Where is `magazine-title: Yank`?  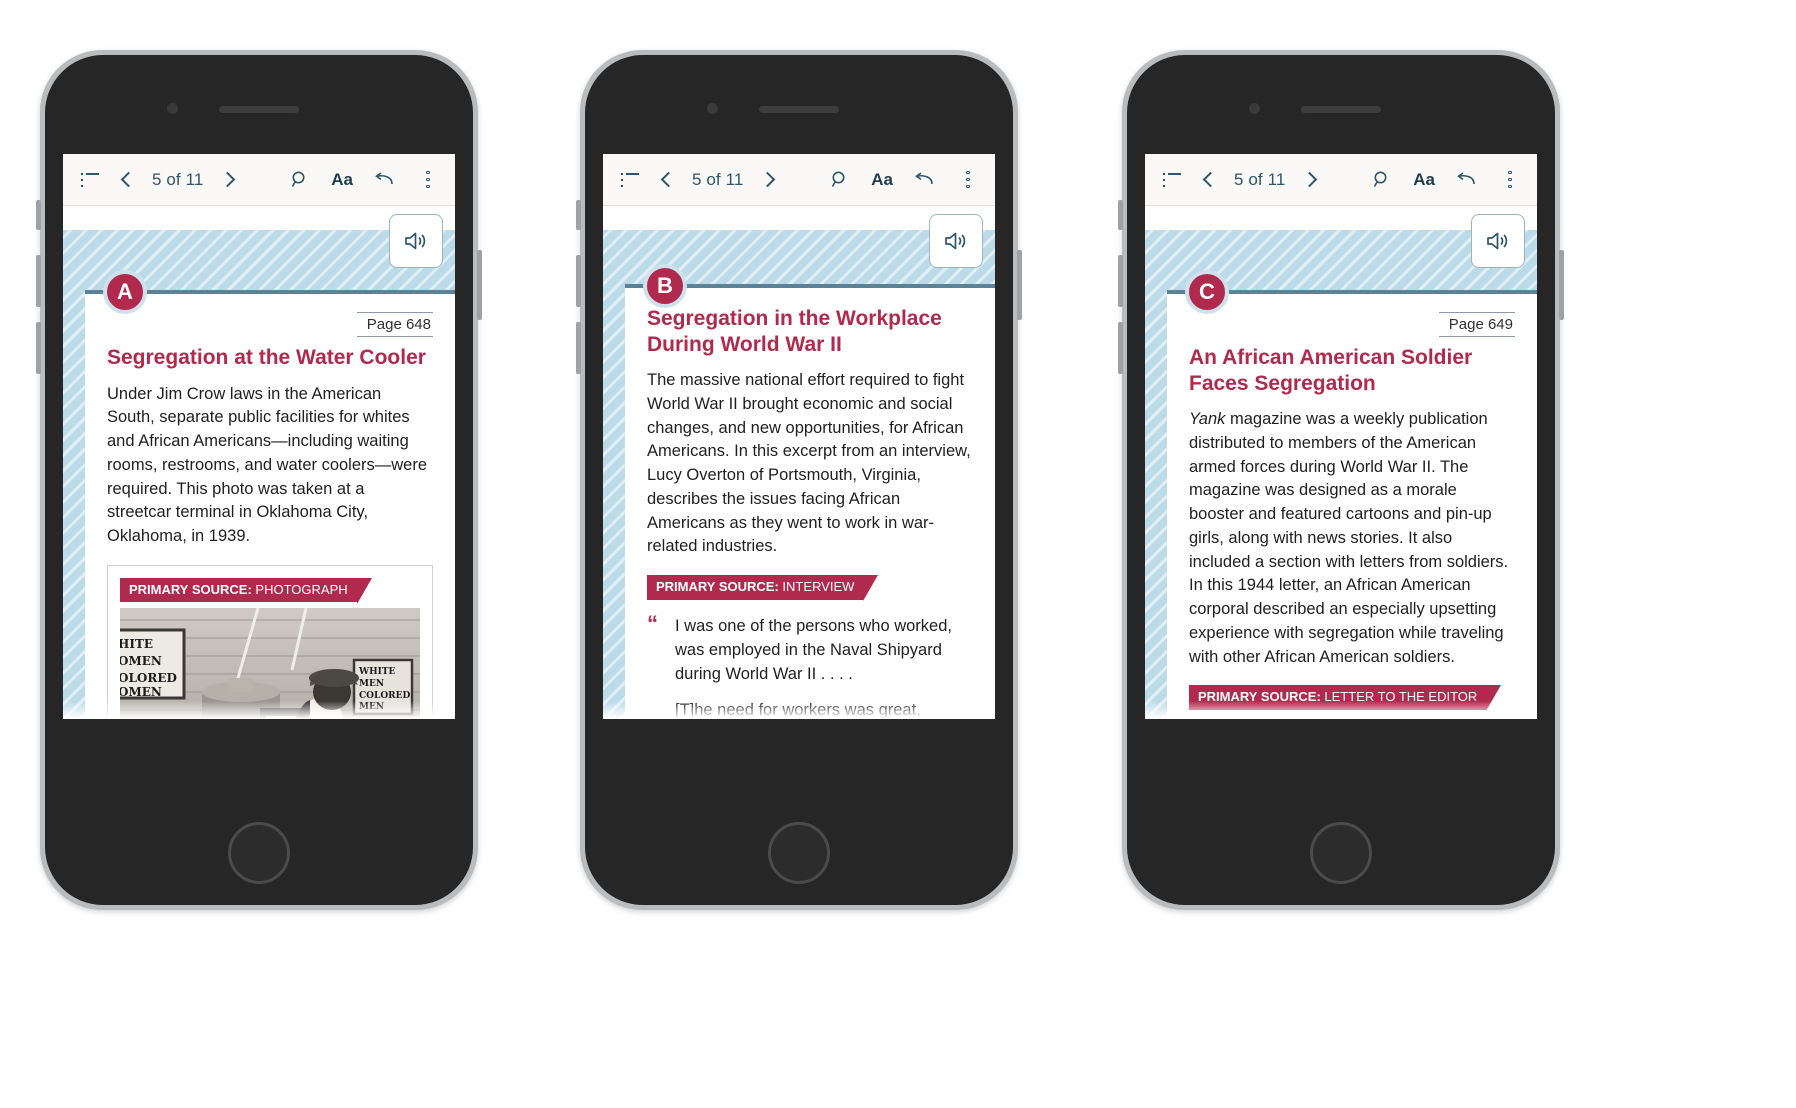 magazine-title: Yank is located at coordinates (1207, 419).